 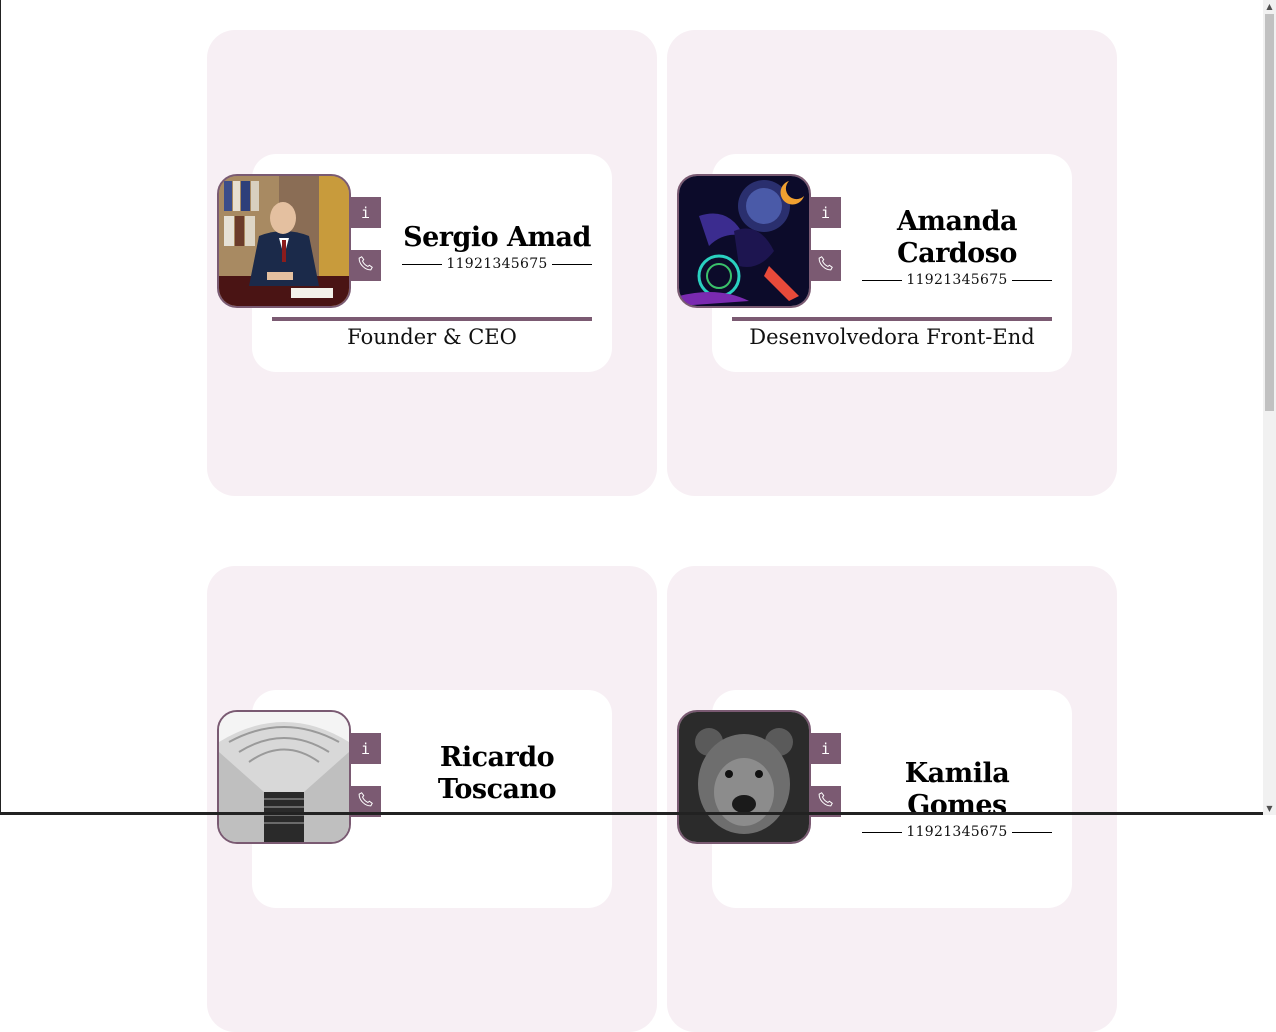 I want to click on profile-info: Ricardo Toscano, so click(x=497, y=774).